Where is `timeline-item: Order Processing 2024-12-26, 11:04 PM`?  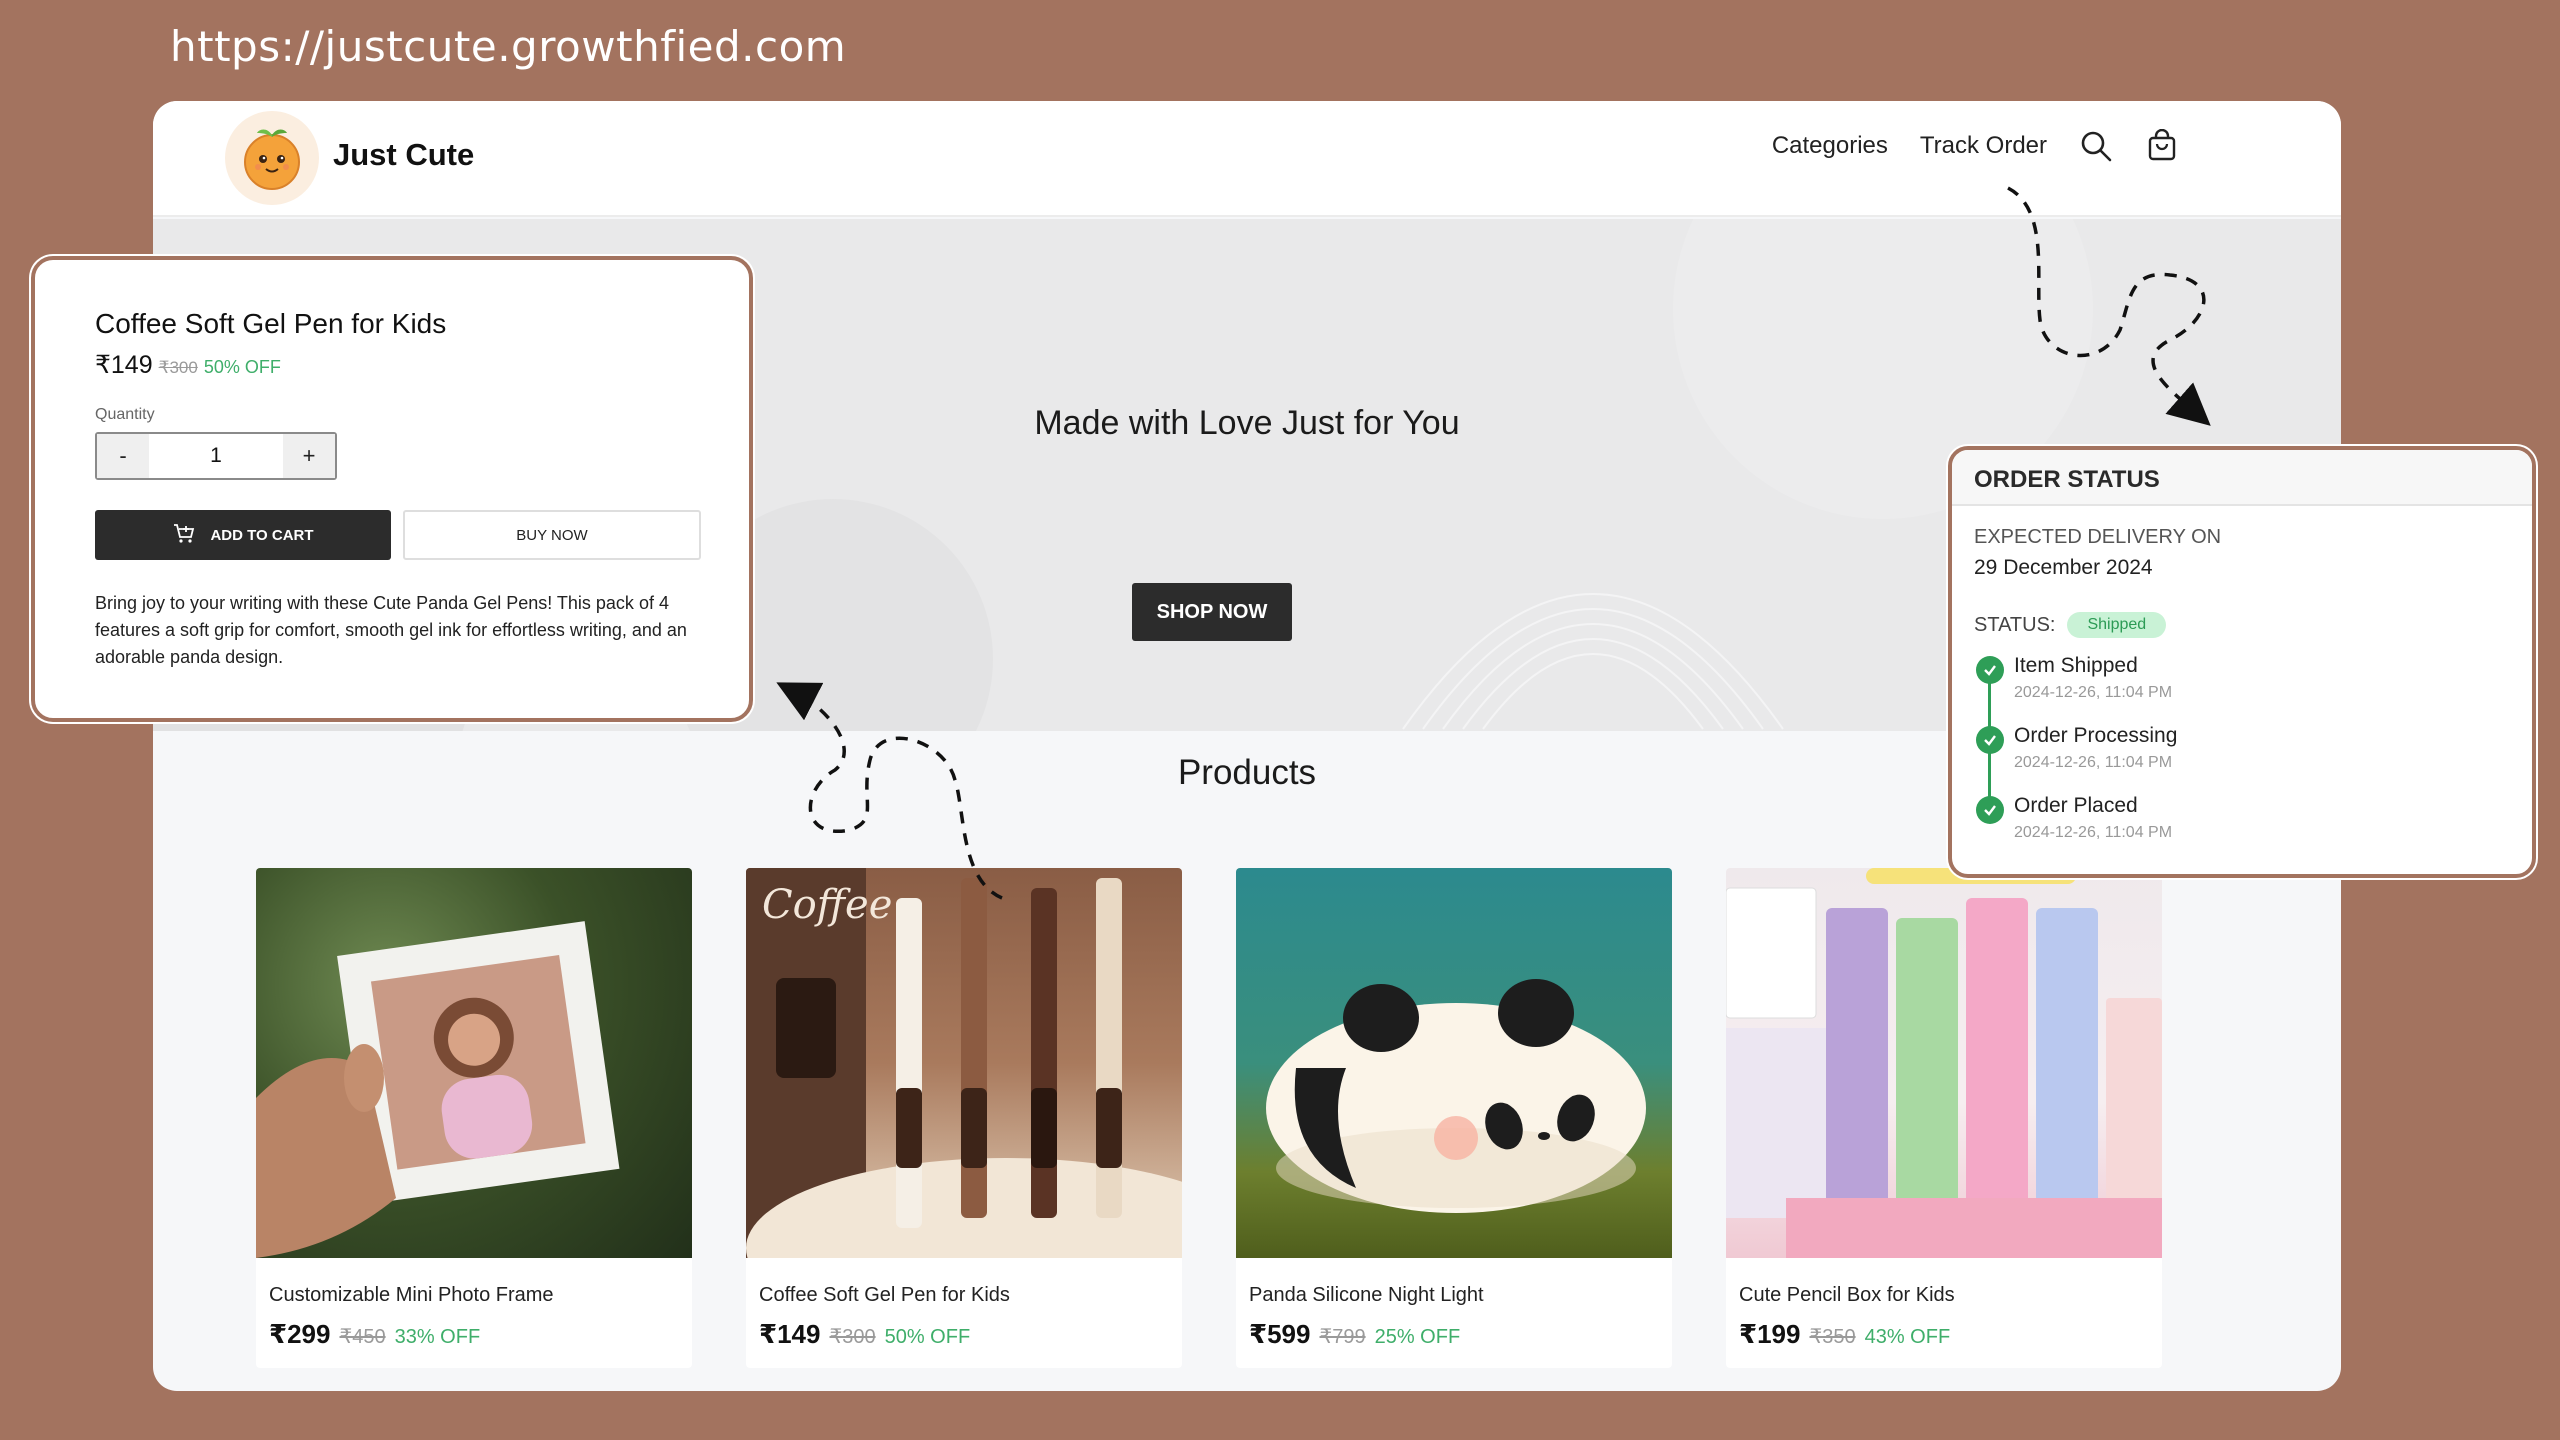
timeline-item: Order Processing 2024-12-26, 11:04 PM is located at coordinates (2075, 759).